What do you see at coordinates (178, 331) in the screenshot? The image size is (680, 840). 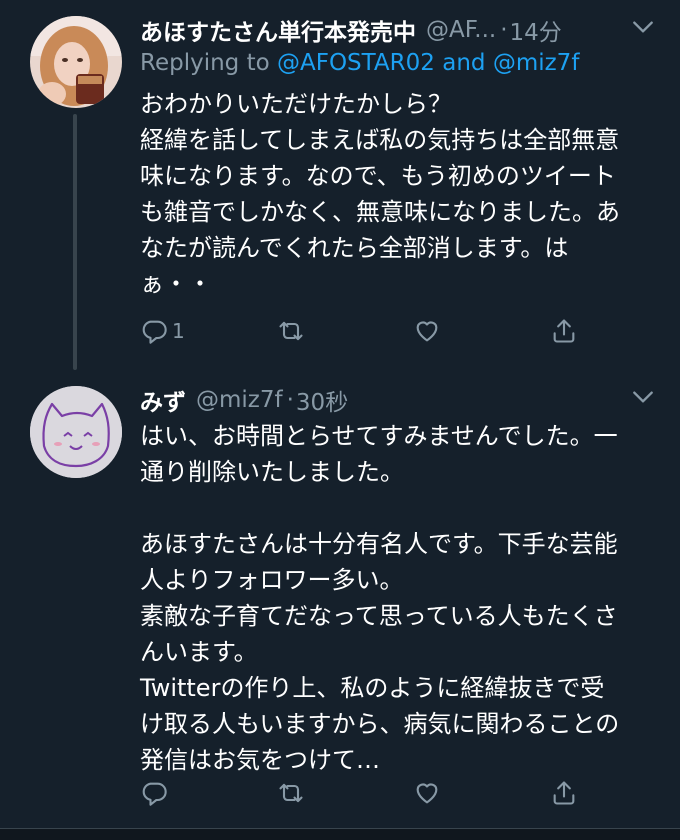 I see `reply-count: 1` at bounding box center [178, 331].